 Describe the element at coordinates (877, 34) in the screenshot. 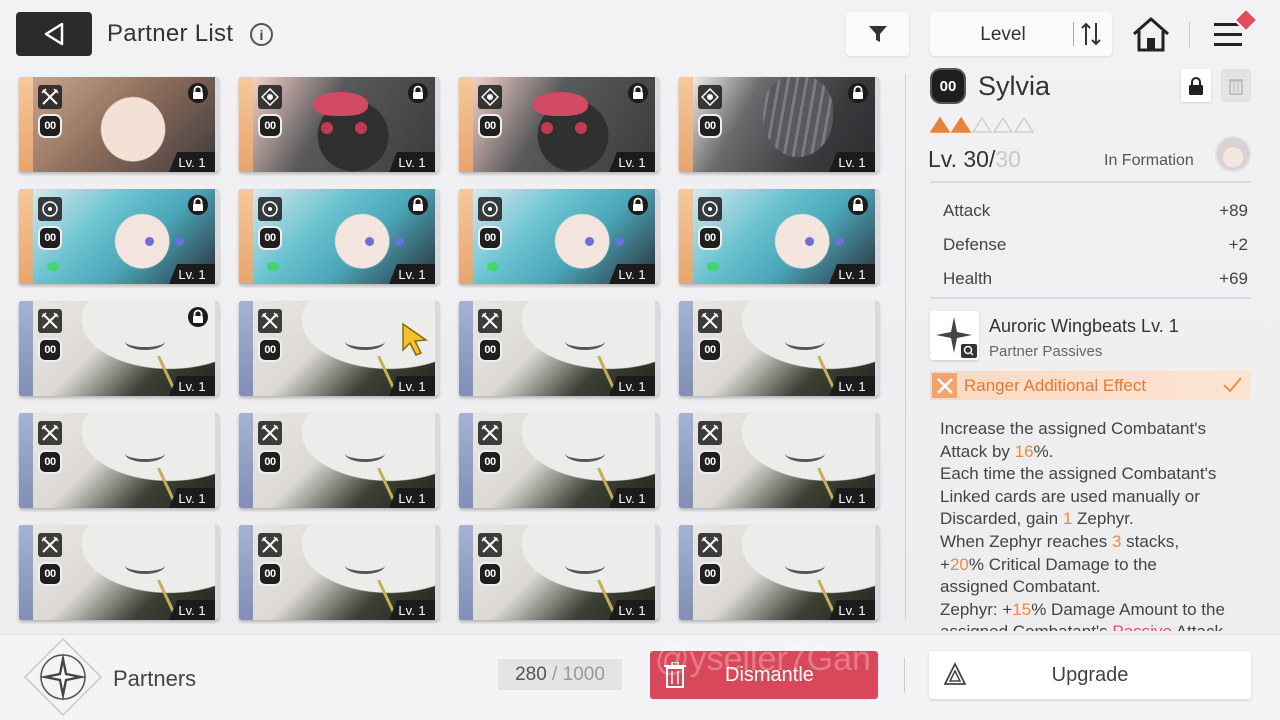

I see `filter-button` at that location.